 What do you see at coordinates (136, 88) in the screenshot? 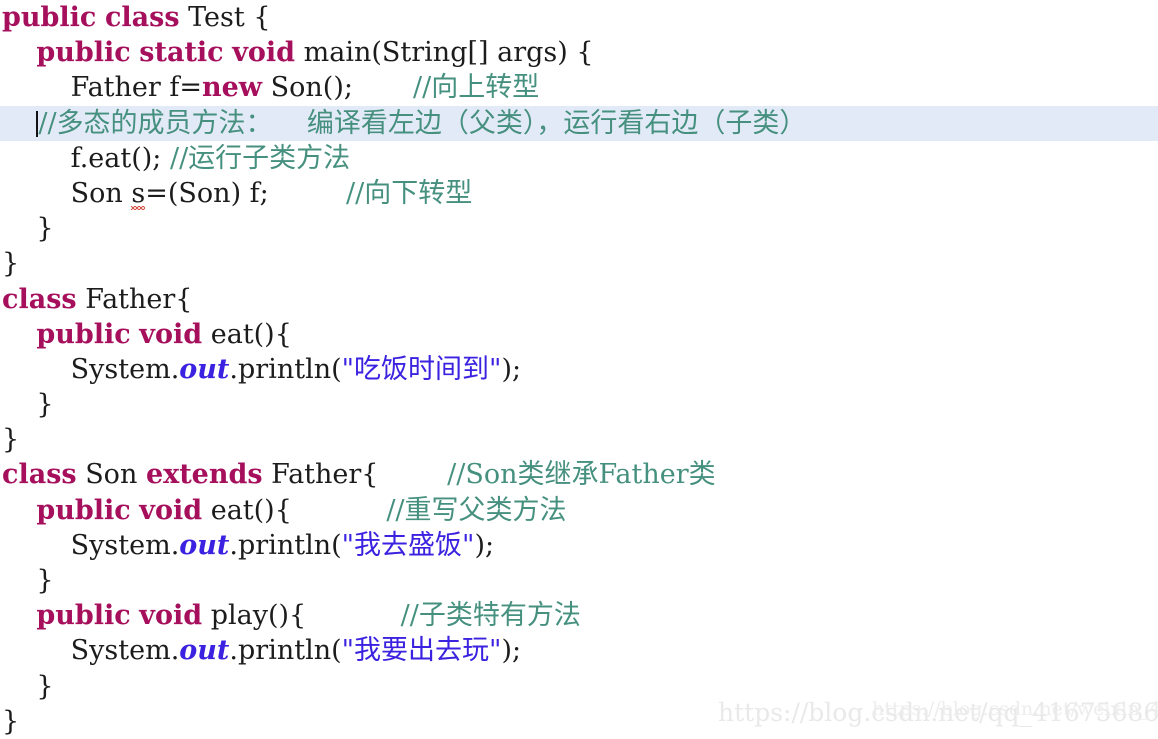
I see `token-identifier: Father f=` at bounding box center [136, 88].